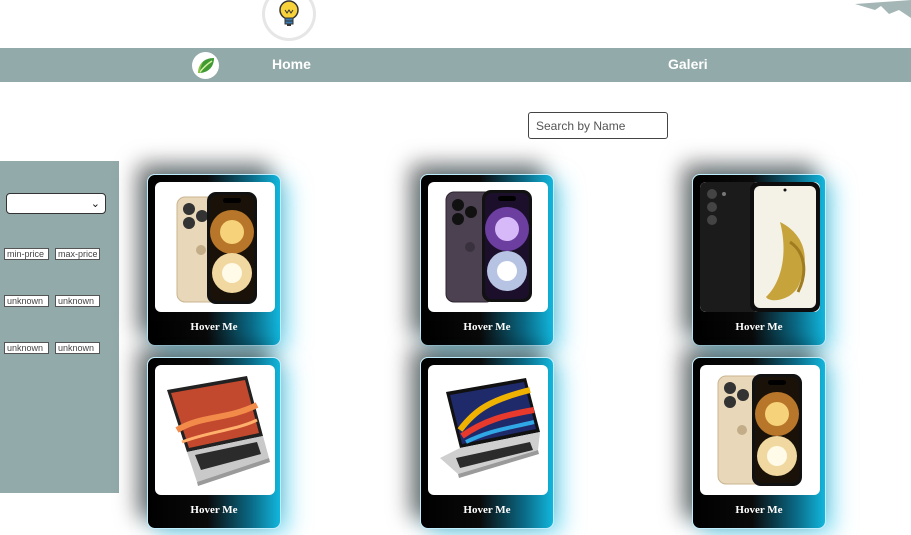 The image size is (911, 535). Describe the element at coordinates (488, 247) in the screenshot. I see `product-image-iphone-purple` at that location.